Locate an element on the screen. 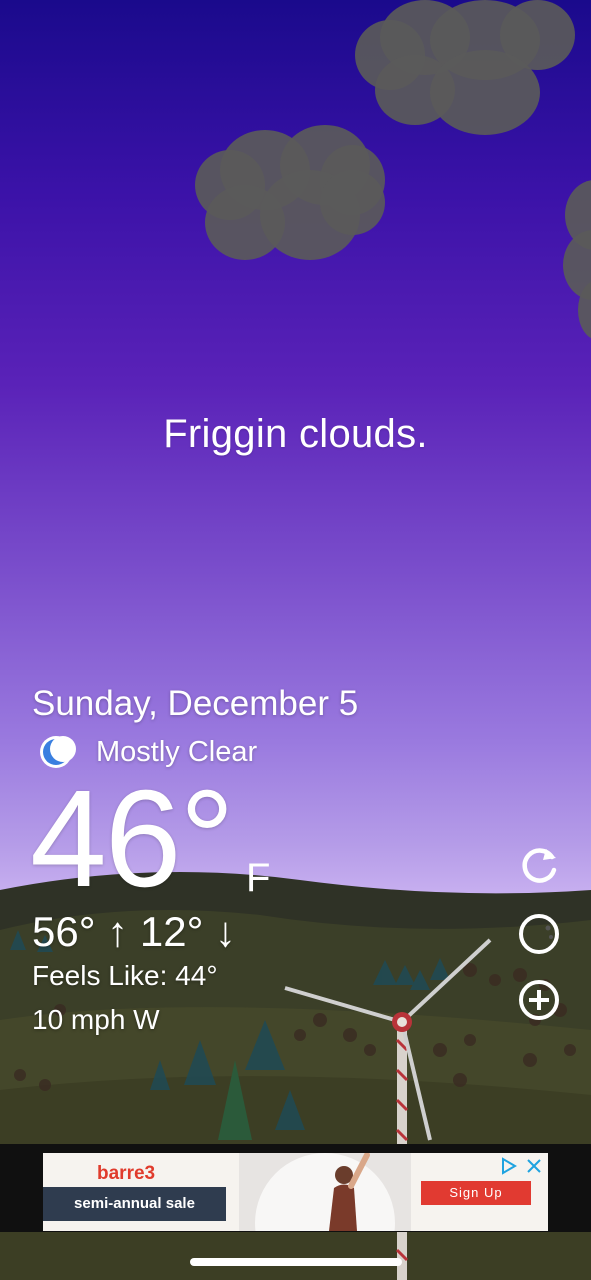 The image size is (591, 1280). feels-like-label: Feels Like: 44° is located at coordinates (125, 975).